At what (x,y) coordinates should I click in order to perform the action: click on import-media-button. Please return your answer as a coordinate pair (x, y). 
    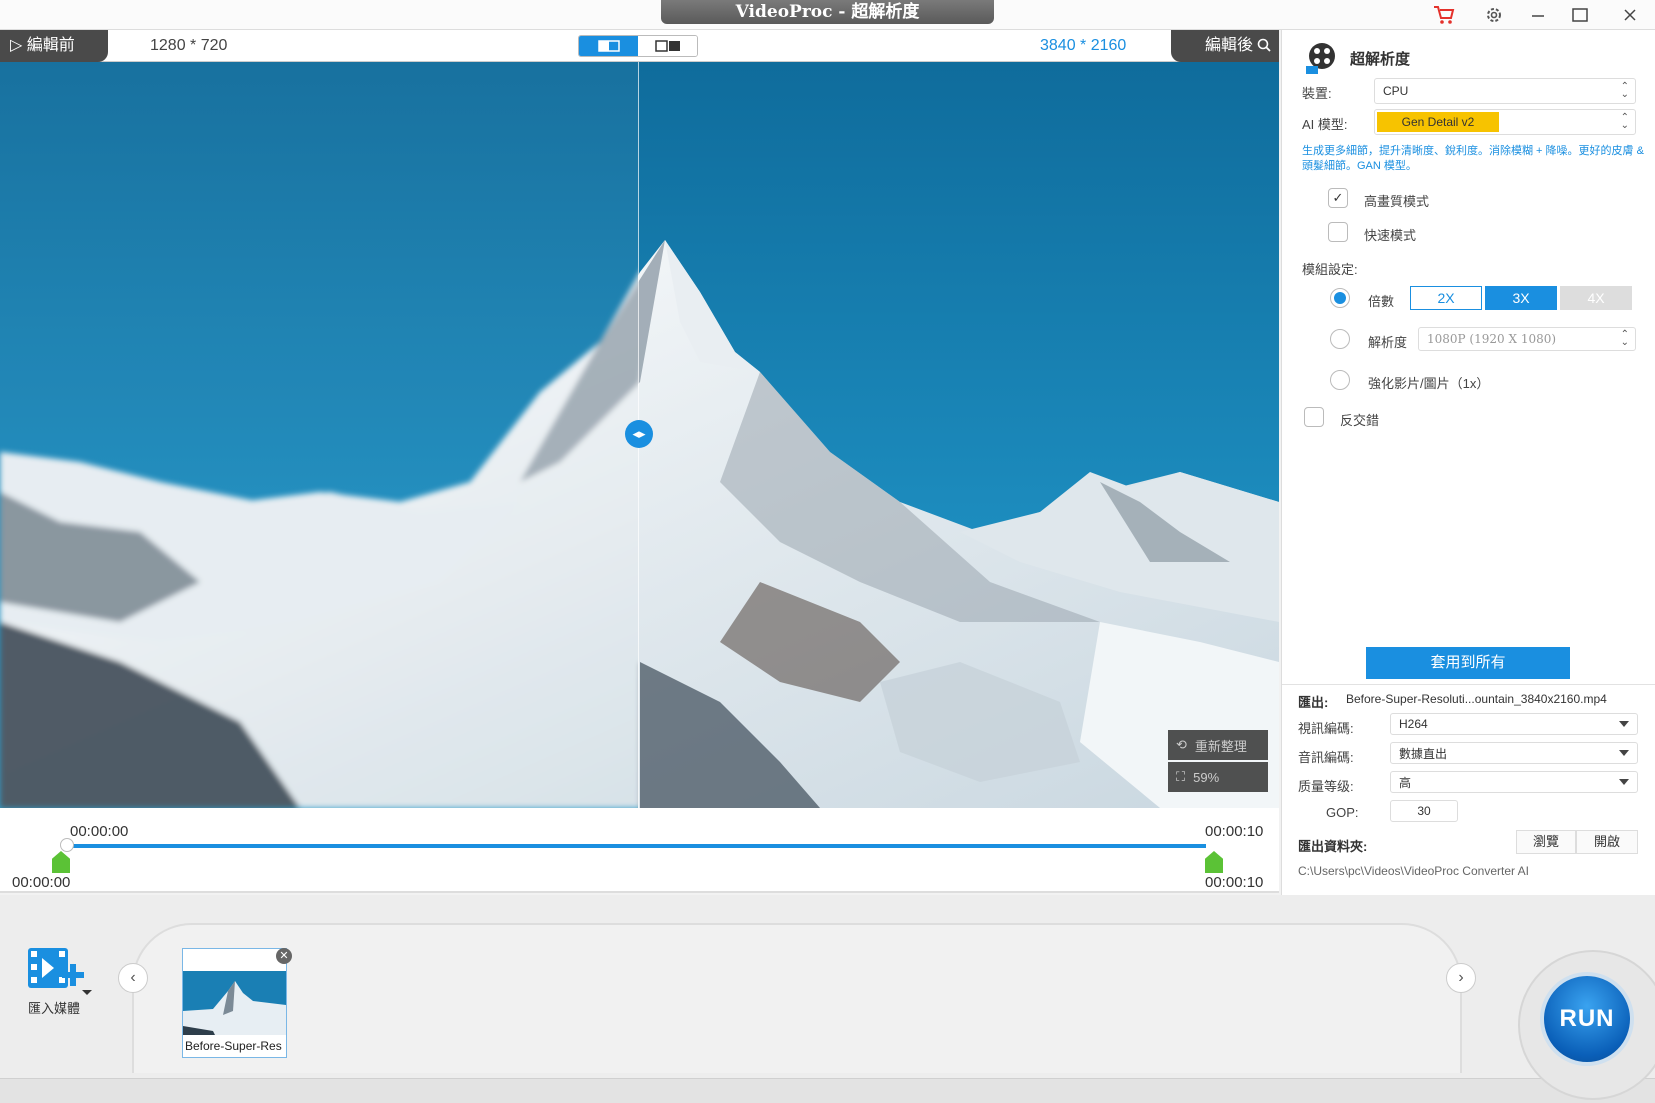
    Looking at the image, I should click on (59, 972).